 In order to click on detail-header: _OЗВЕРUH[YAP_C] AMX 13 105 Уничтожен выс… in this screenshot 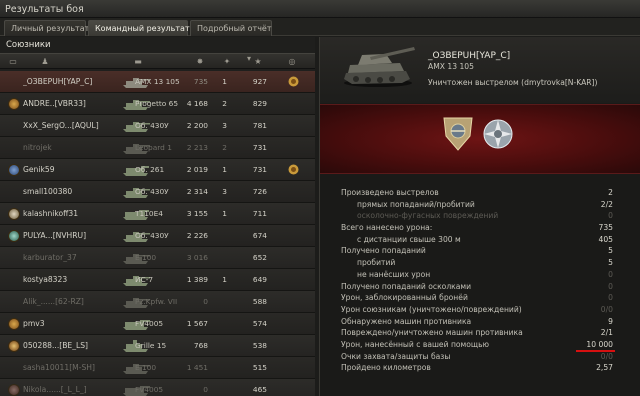, I will do `click(480, 70)`.